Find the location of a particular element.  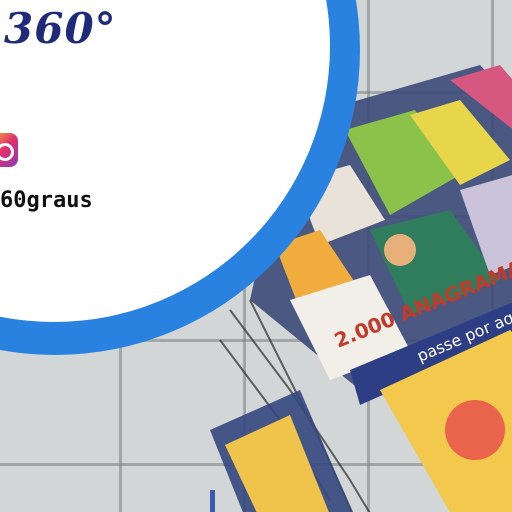

cartoon-character is located at coordinates (475, 430).